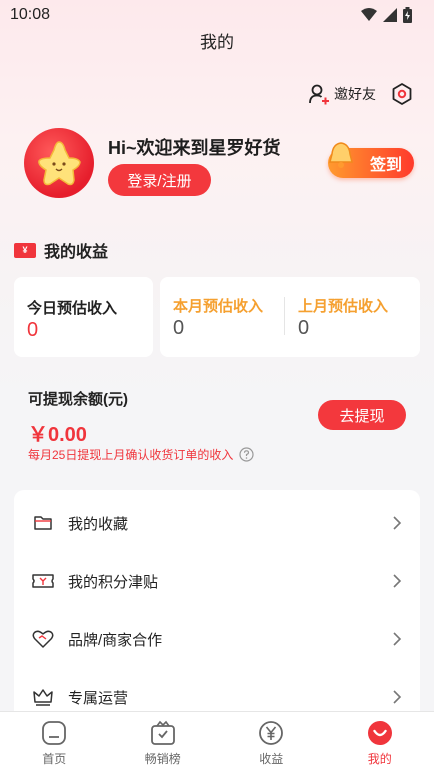 This screenshot has width=434, height=772. Describe the element at coordinates (379, 759) in the screenshot. I see `tab-label: 我的` at that location.